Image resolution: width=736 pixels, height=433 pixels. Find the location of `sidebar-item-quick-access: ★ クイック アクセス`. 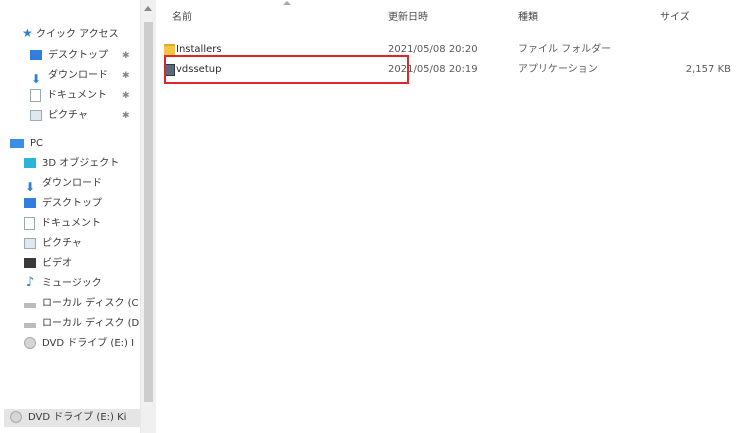

sidebar-item-quick-access: ★ クイック アクセス is located at coordinates (82, 33).